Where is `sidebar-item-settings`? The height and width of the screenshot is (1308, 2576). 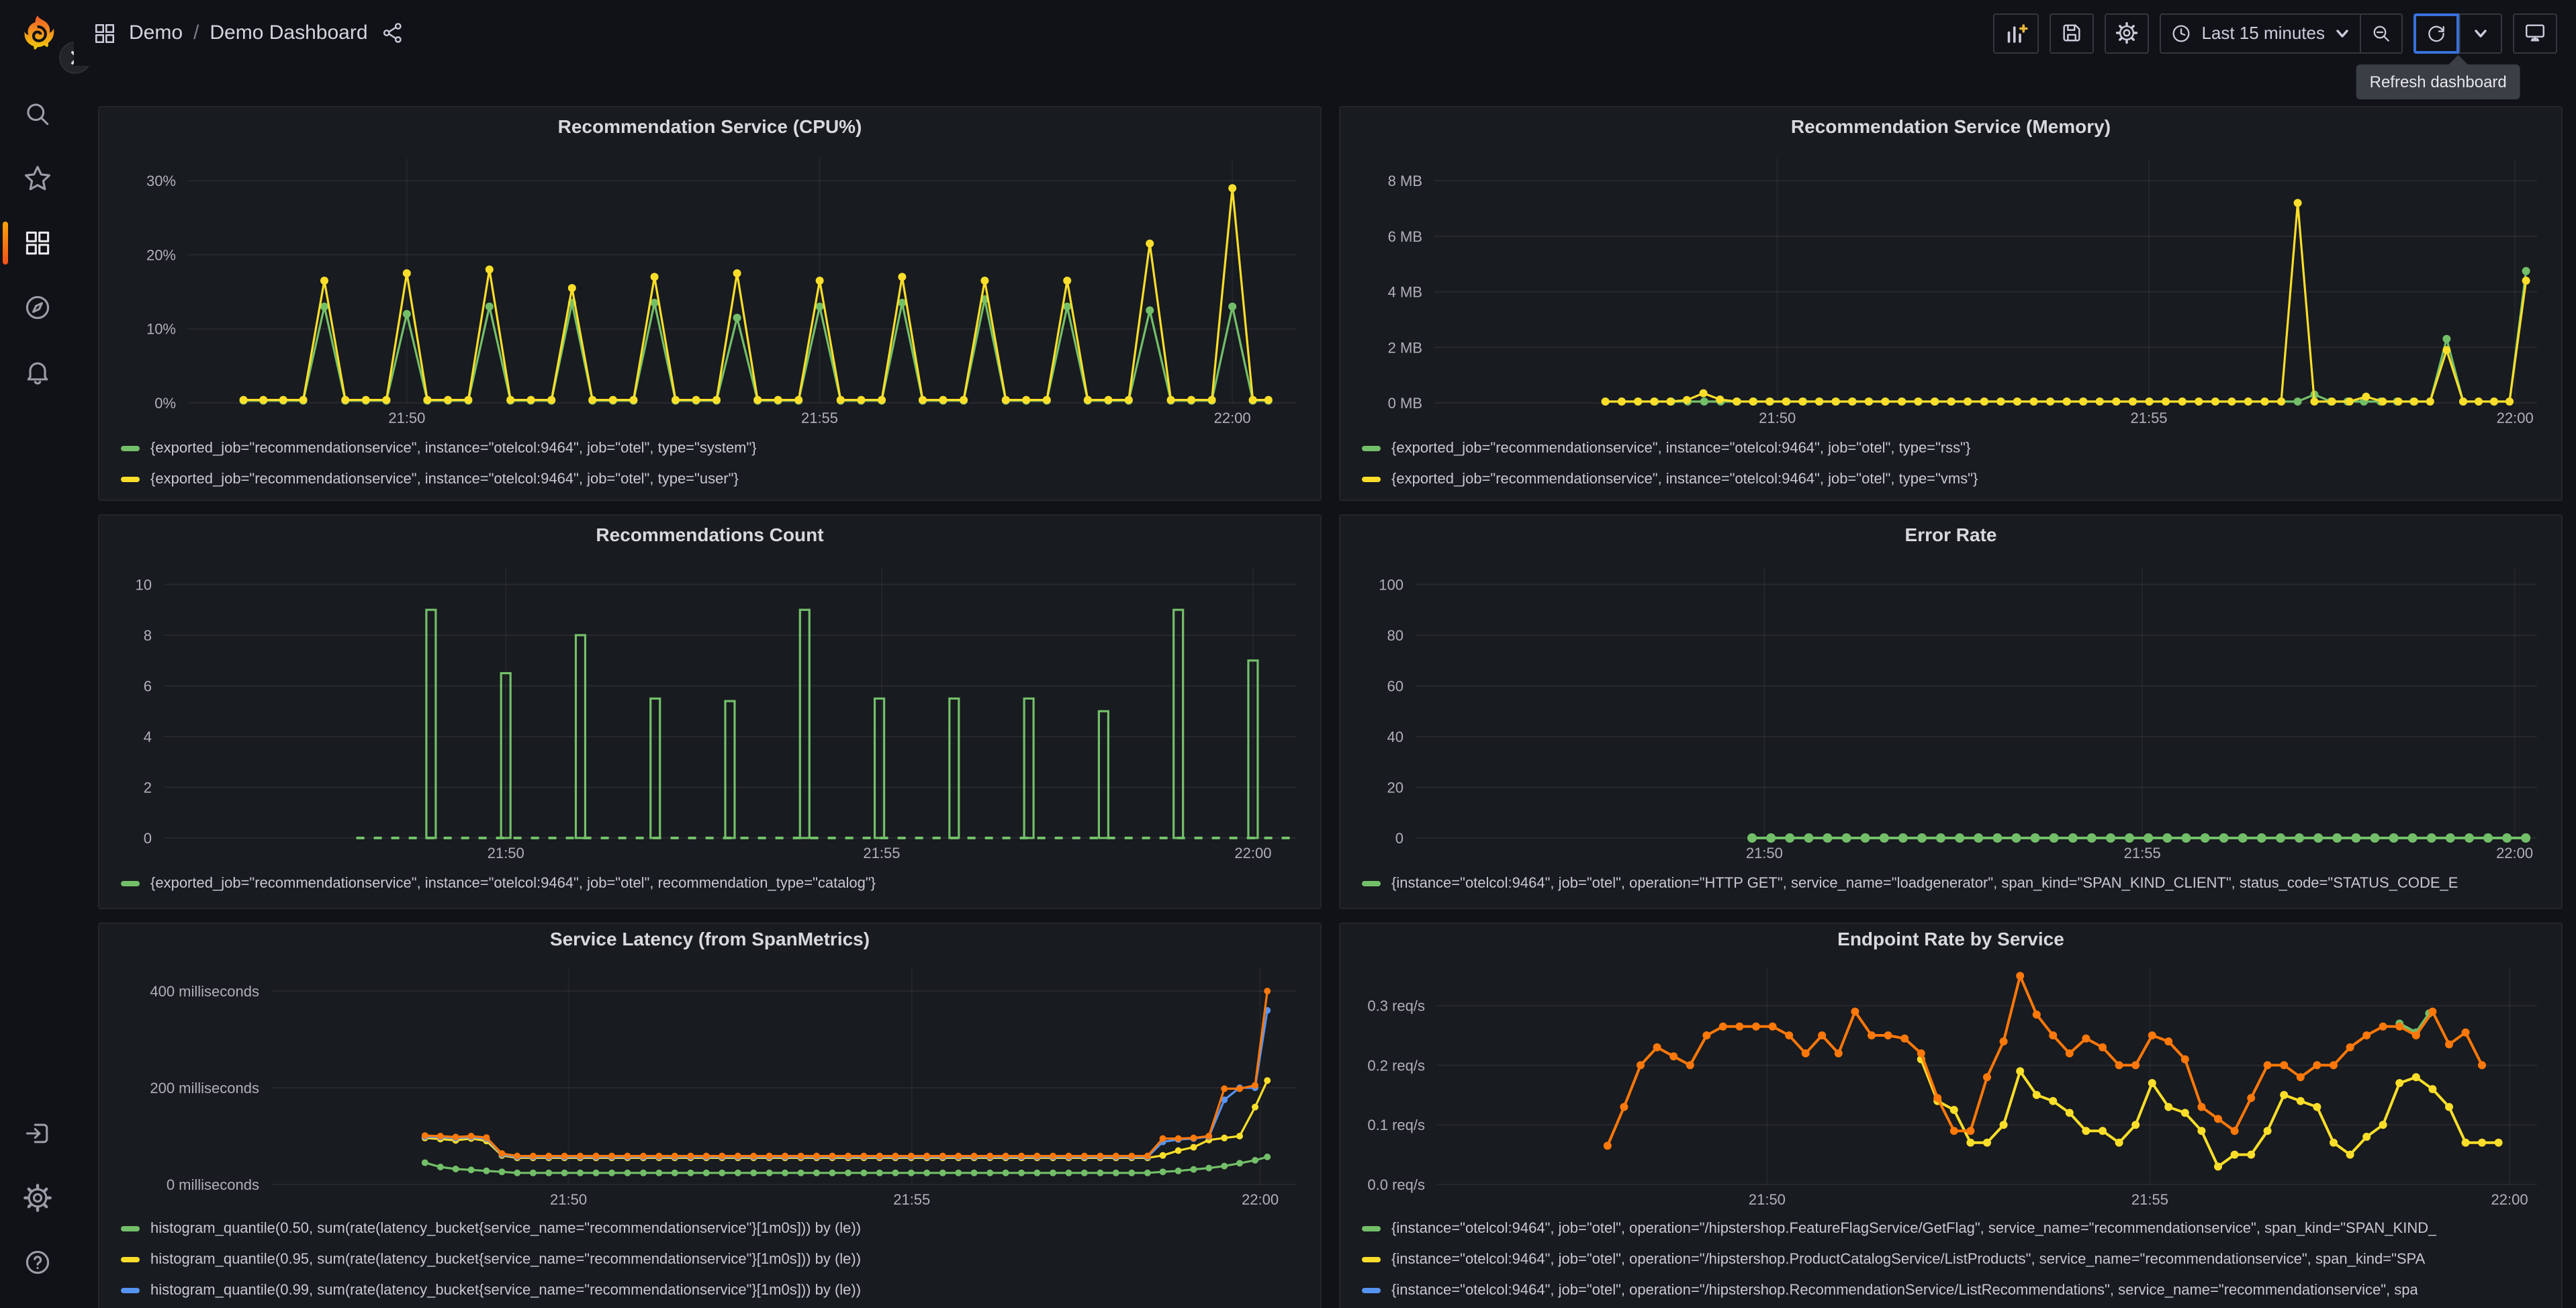 sidebar-item-settings is located at coordinates (37, 1198).